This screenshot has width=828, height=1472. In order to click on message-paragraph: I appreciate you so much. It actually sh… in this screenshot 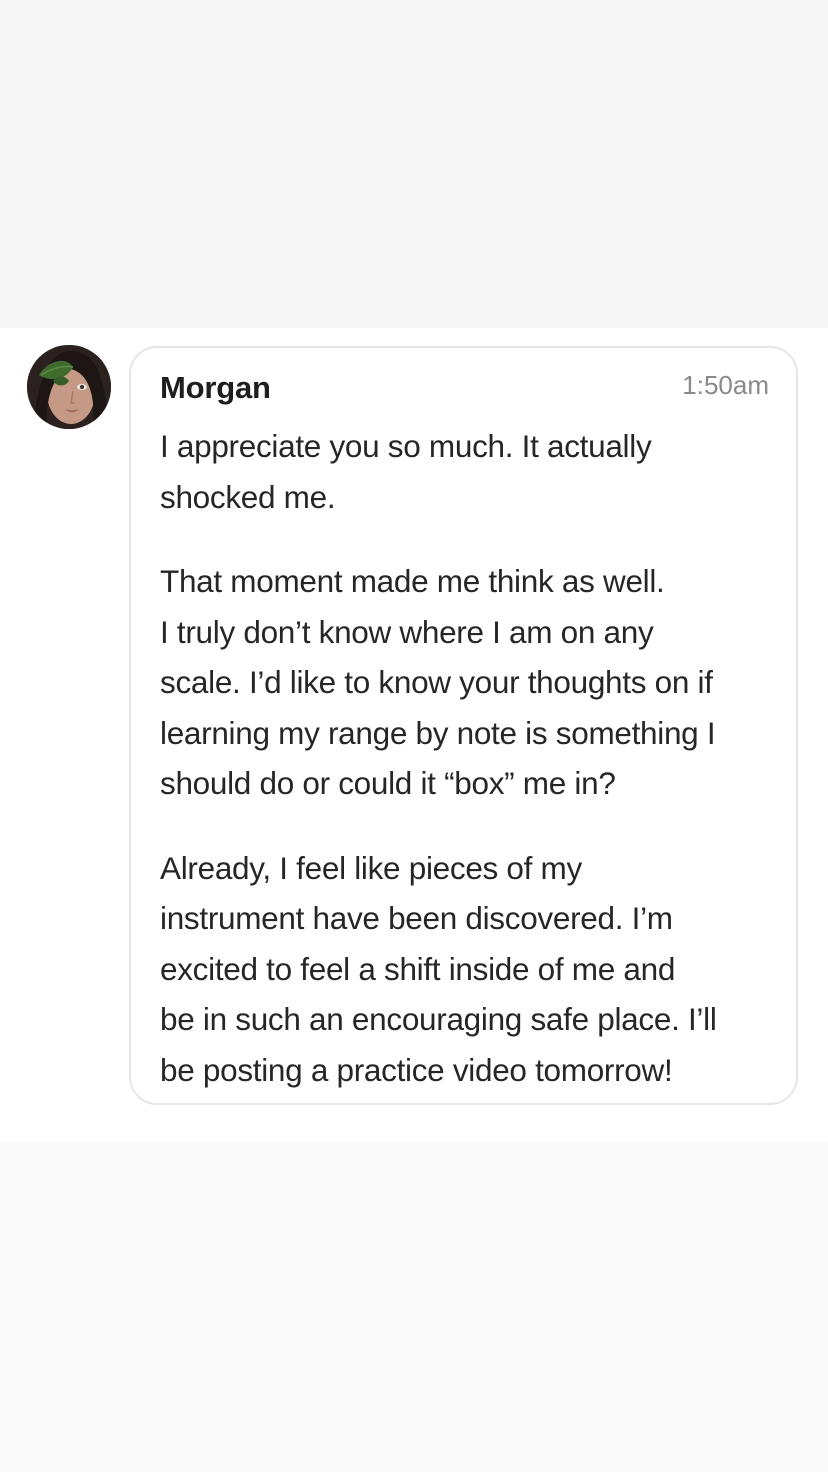, I will do `click(467, 471)`.